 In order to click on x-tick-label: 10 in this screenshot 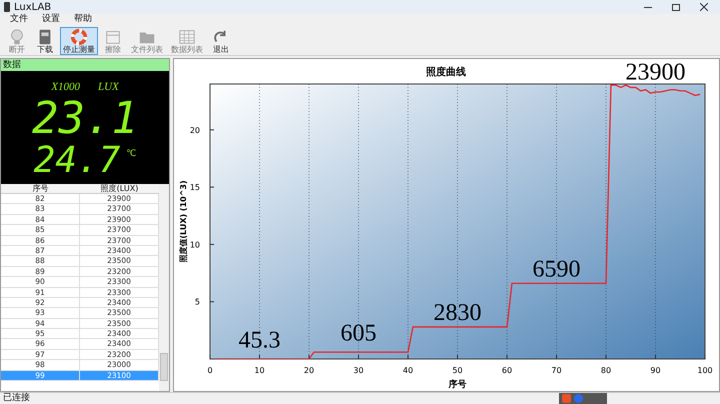, I will do `click(259, 370)`.